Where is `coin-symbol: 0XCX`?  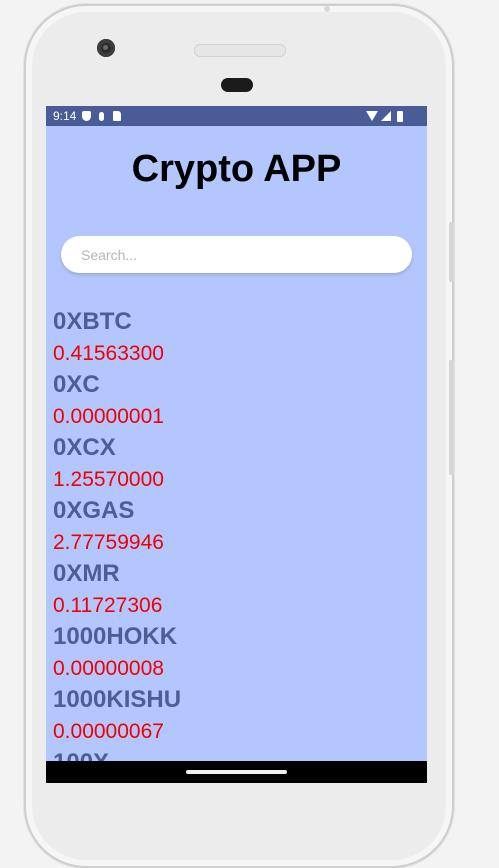
coin-symbol: 0XCX is located at coordinates (84, 447).